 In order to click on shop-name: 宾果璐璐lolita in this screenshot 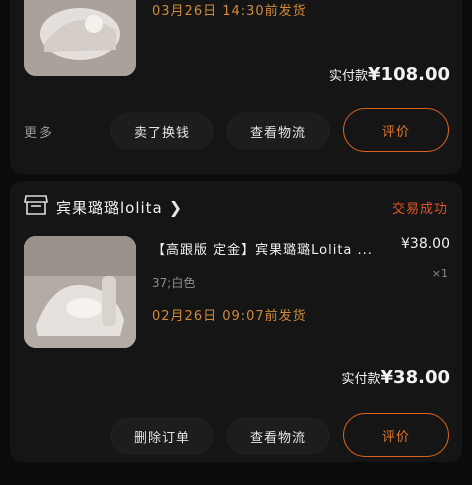, I will do `click(109, 207)`.